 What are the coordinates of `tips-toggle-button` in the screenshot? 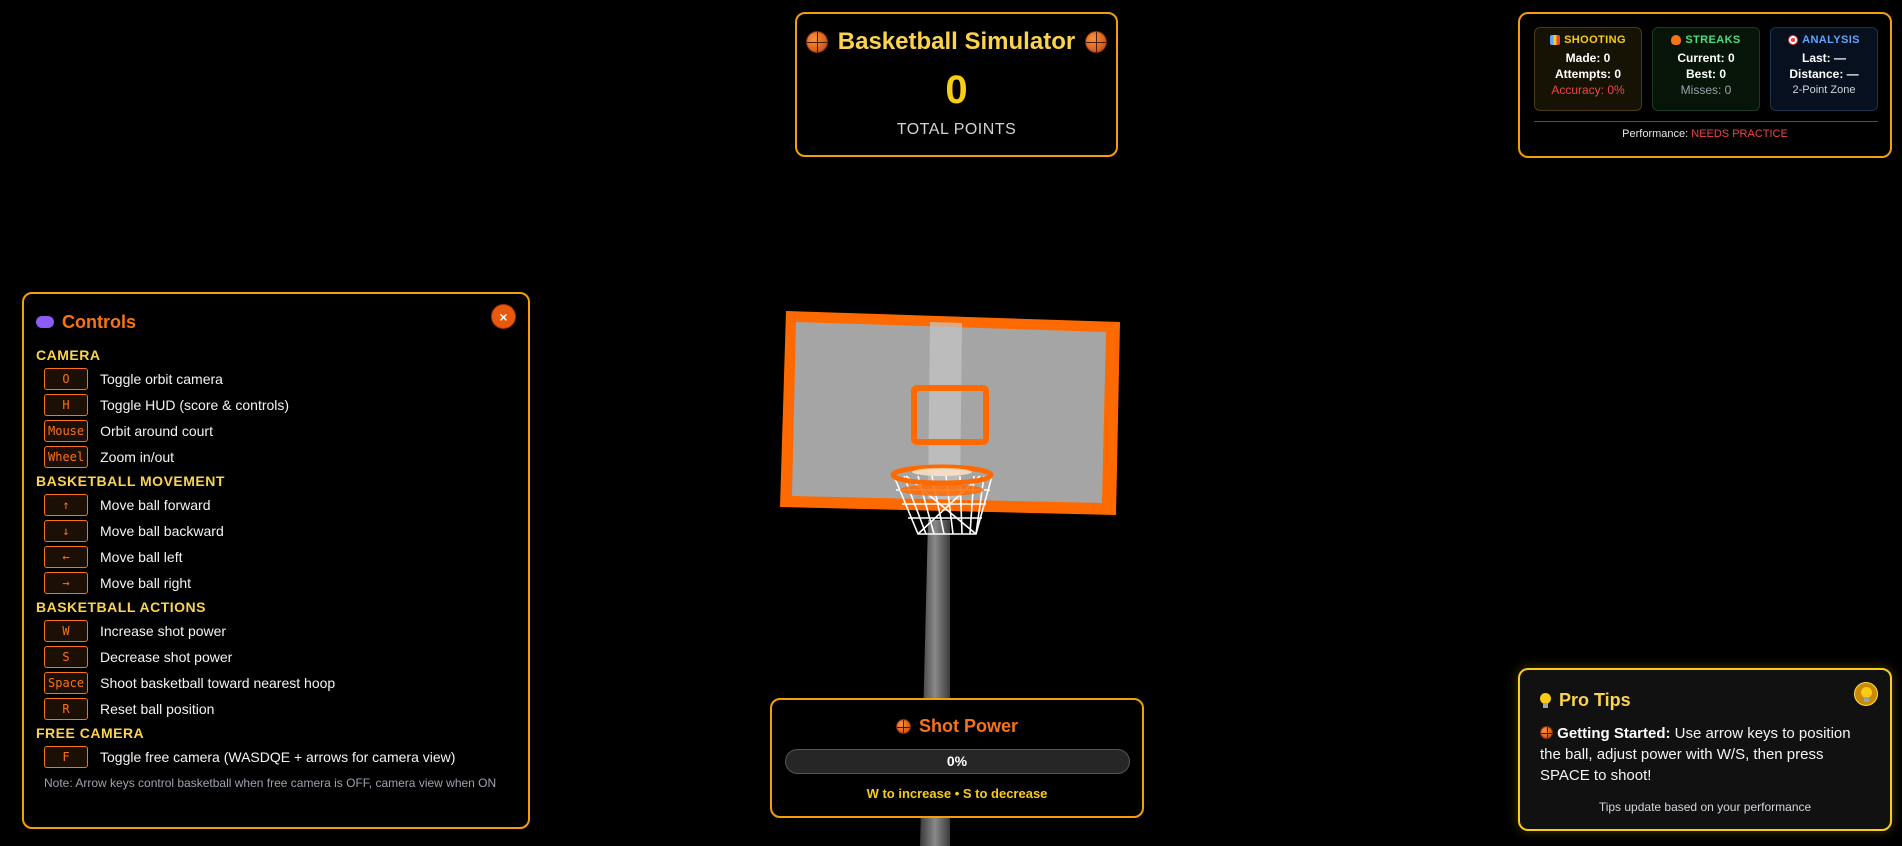 It's located at (1866, 694).